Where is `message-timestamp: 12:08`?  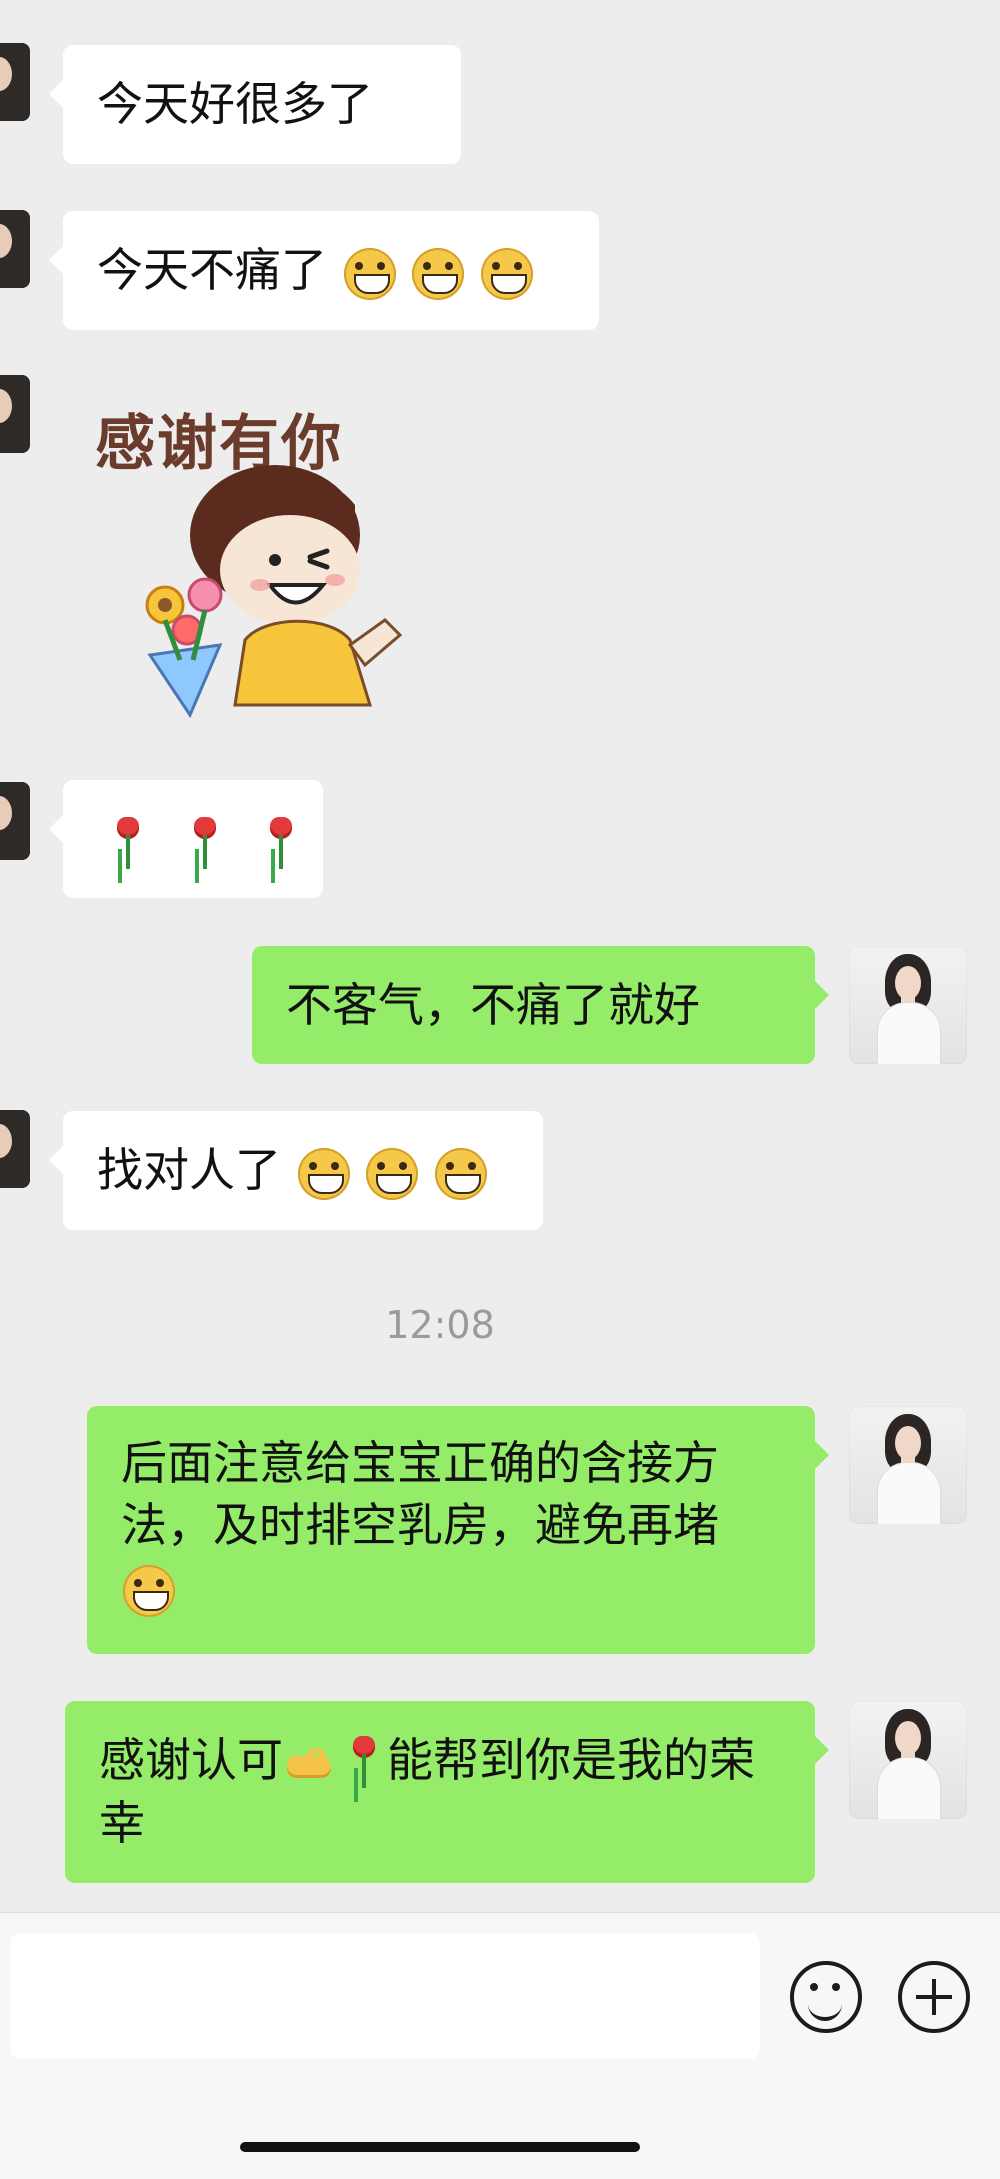
message-timestamp: 12:08 is located at coordinates (440, 1325).